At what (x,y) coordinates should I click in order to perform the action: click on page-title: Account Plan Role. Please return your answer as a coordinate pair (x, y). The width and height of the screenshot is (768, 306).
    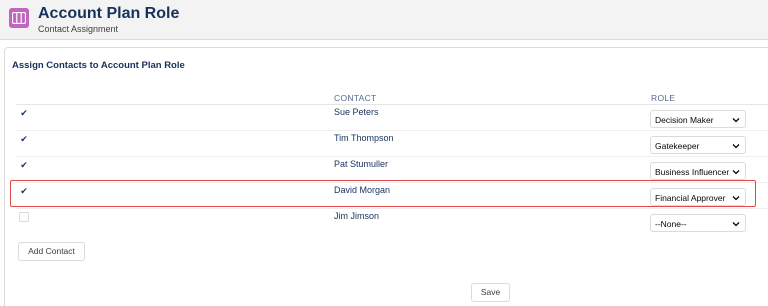
    Looking at the image, I should click on (109, 13).